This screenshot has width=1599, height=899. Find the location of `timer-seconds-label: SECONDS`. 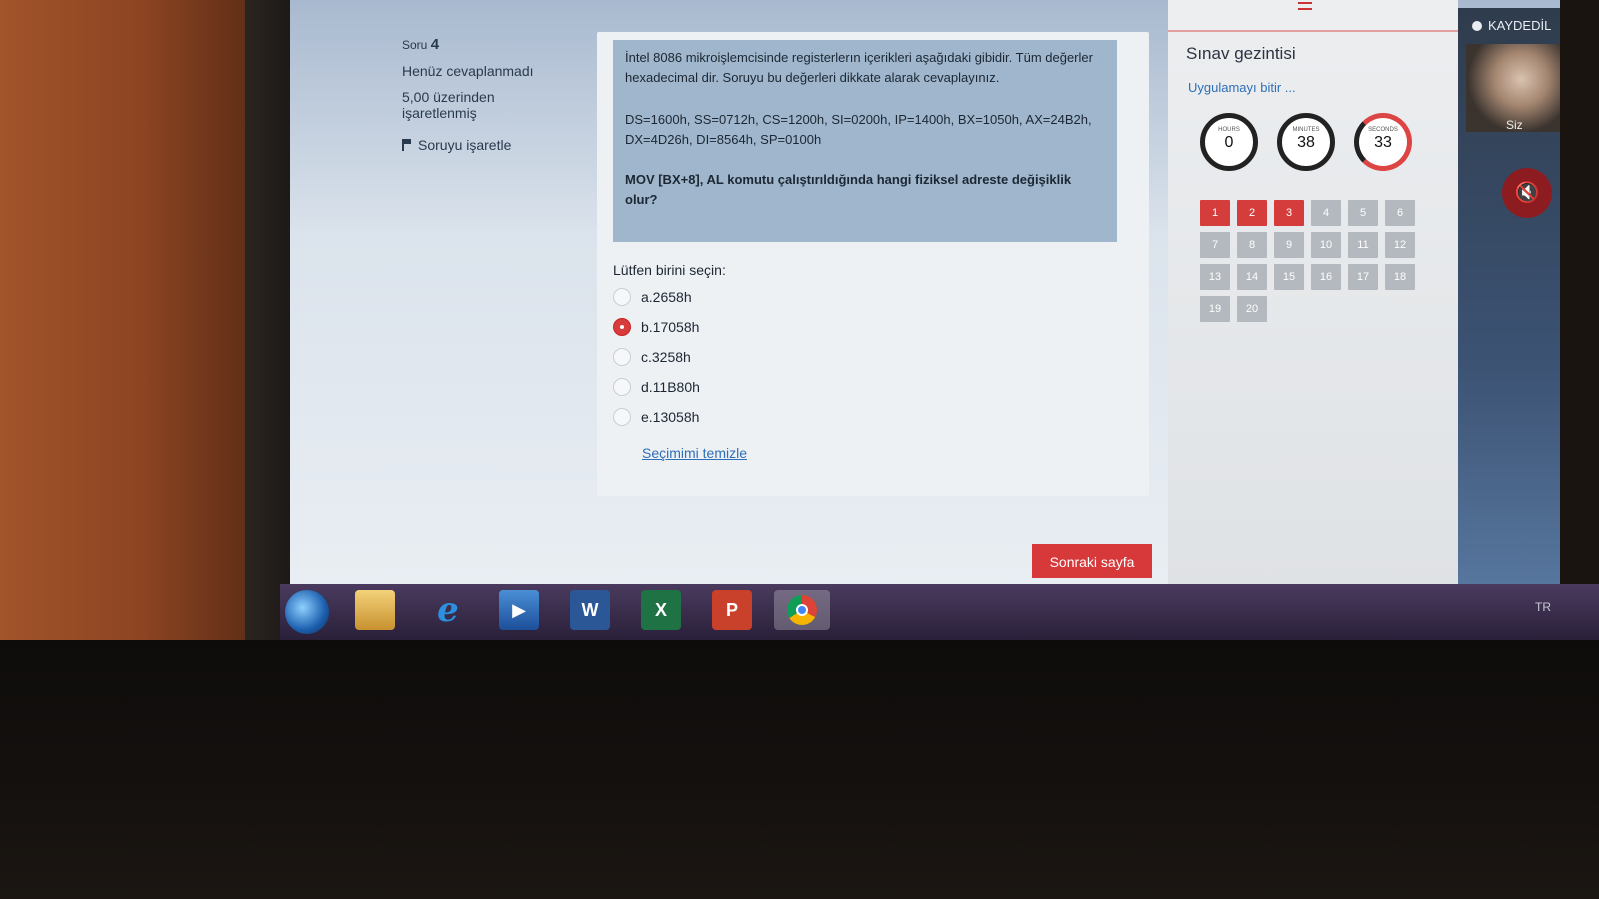

timer-seconds-label: SECONDS is located at coordinates (1383, 130).